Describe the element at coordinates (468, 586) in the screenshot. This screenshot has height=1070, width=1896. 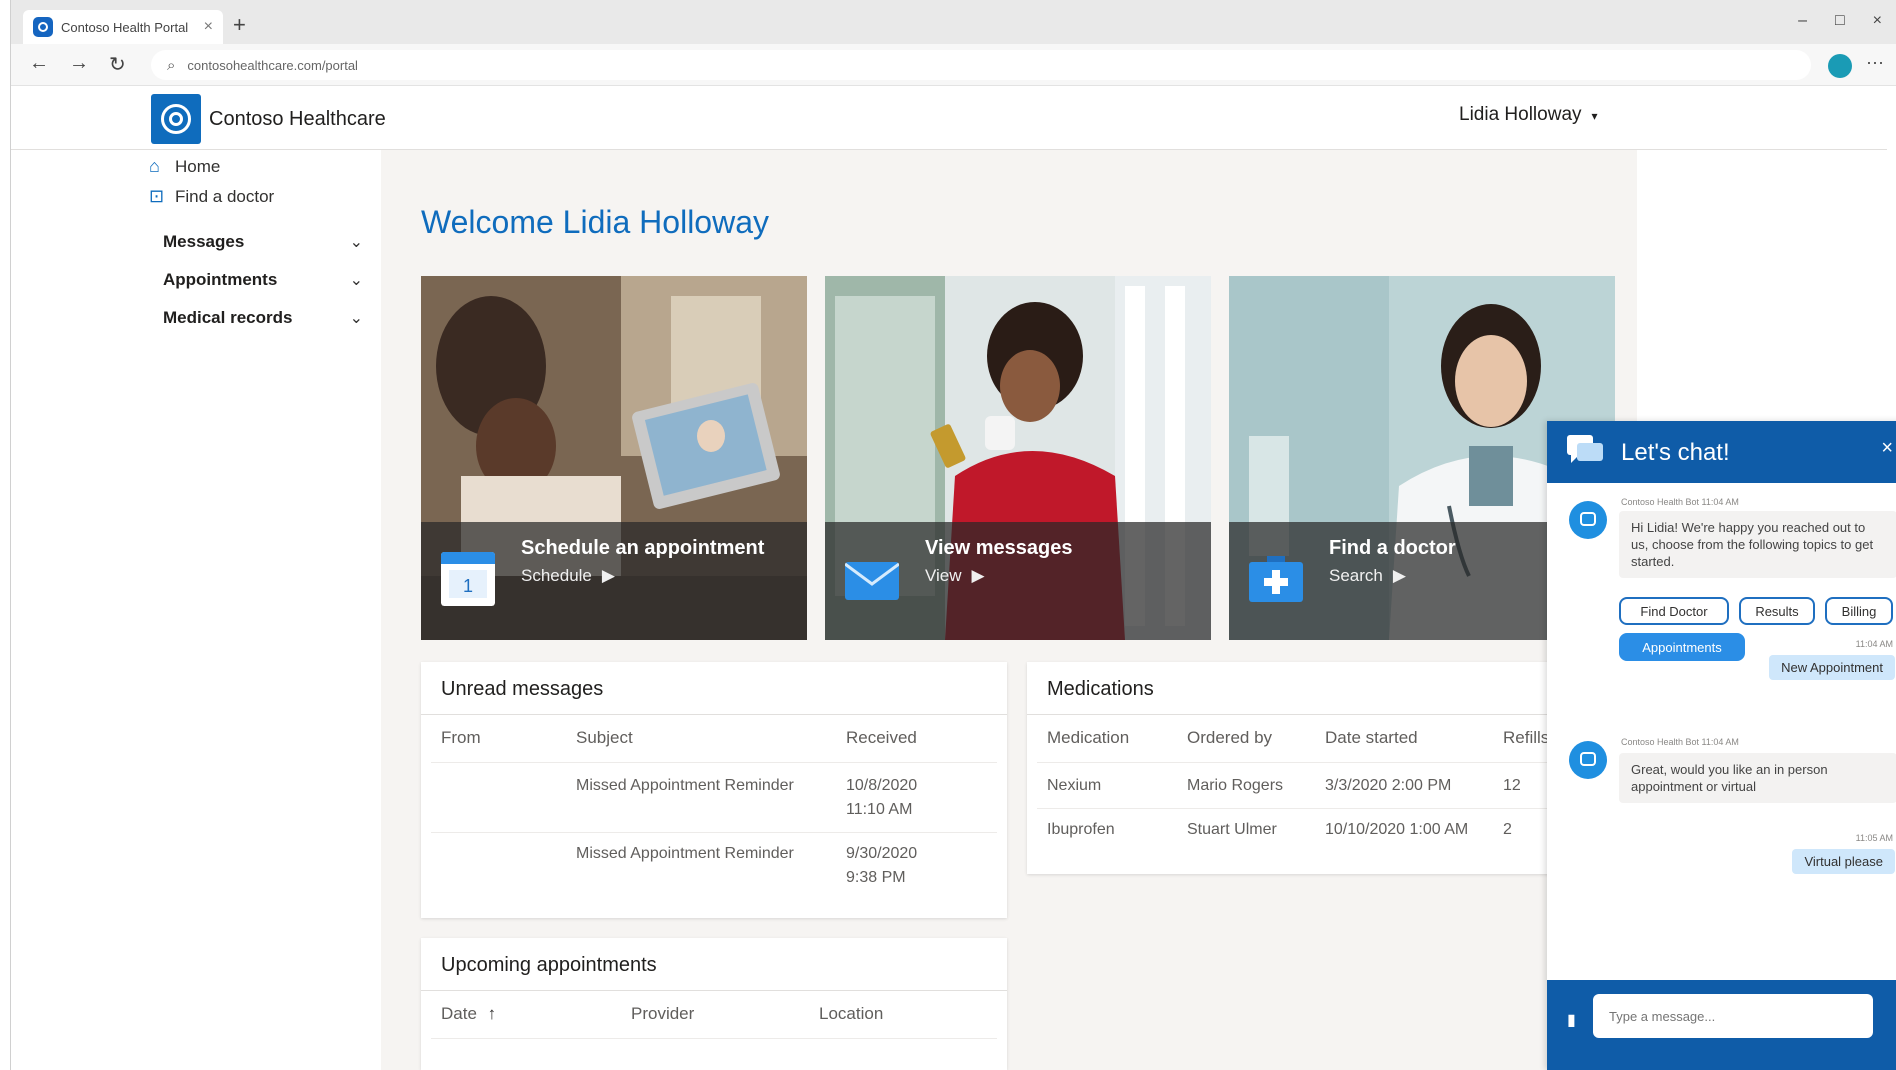
I see `svg-text: 1` at that location.